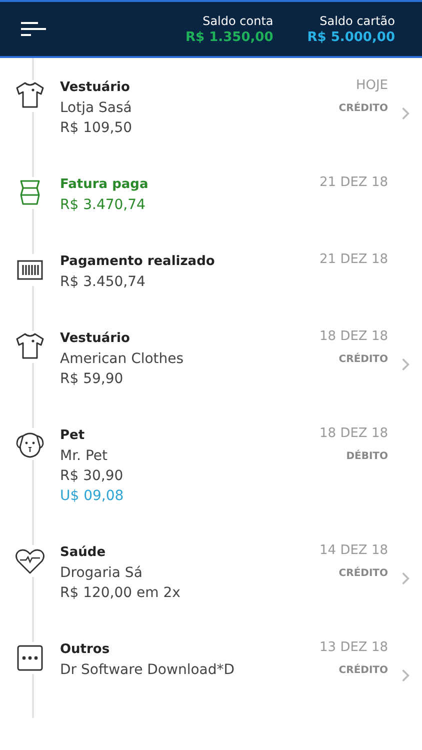 The image size is (422, 750). I want to click on transaction-title: Outros, so click(85, 650).